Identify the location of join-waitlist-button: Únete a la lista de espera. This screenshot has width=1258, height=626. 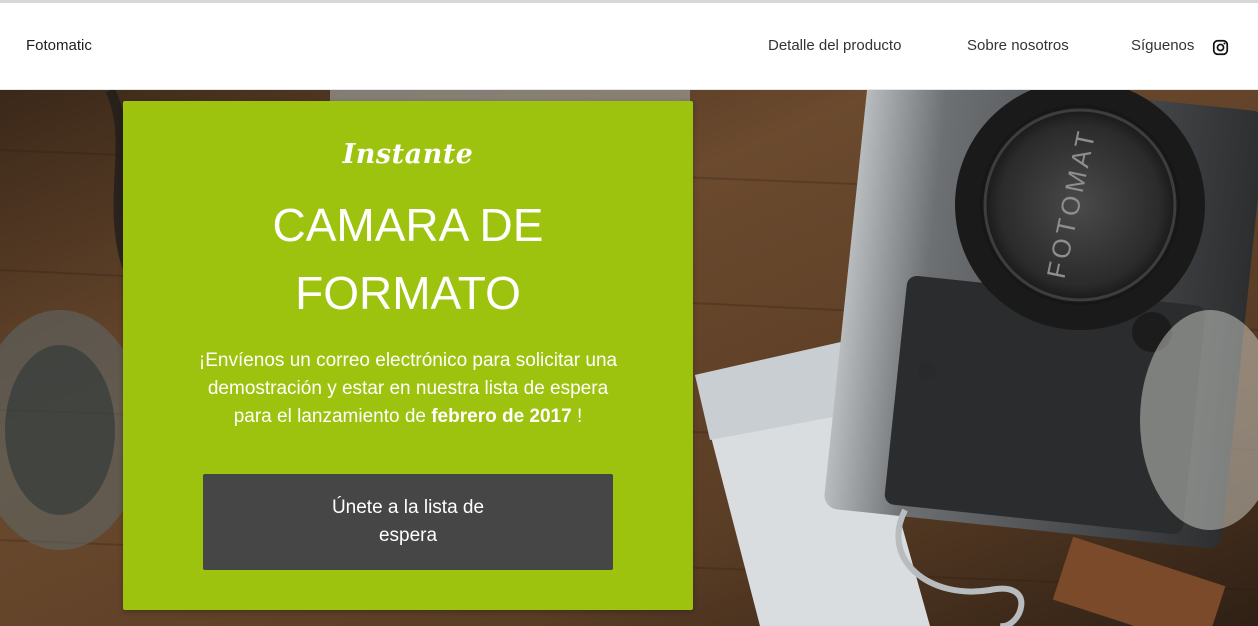
(408, 522).